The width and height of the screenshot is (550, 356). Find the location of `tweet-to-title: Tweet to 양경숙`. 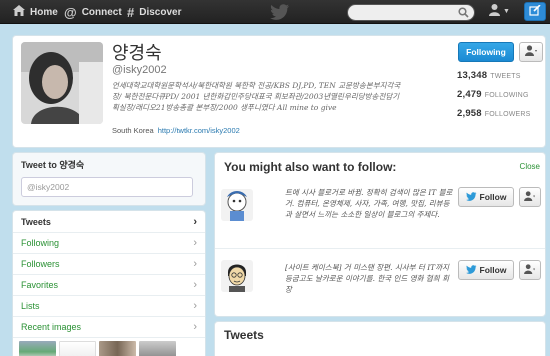

tweet-to-title: Tweet to 양경숙 is located at coordinates (53, 165).